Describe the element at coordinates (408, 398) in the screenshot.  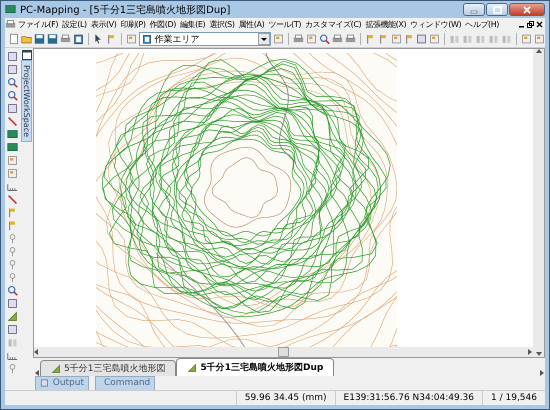
I see `status-position: E139:31:56.76 N34:04:49.36` at that location.